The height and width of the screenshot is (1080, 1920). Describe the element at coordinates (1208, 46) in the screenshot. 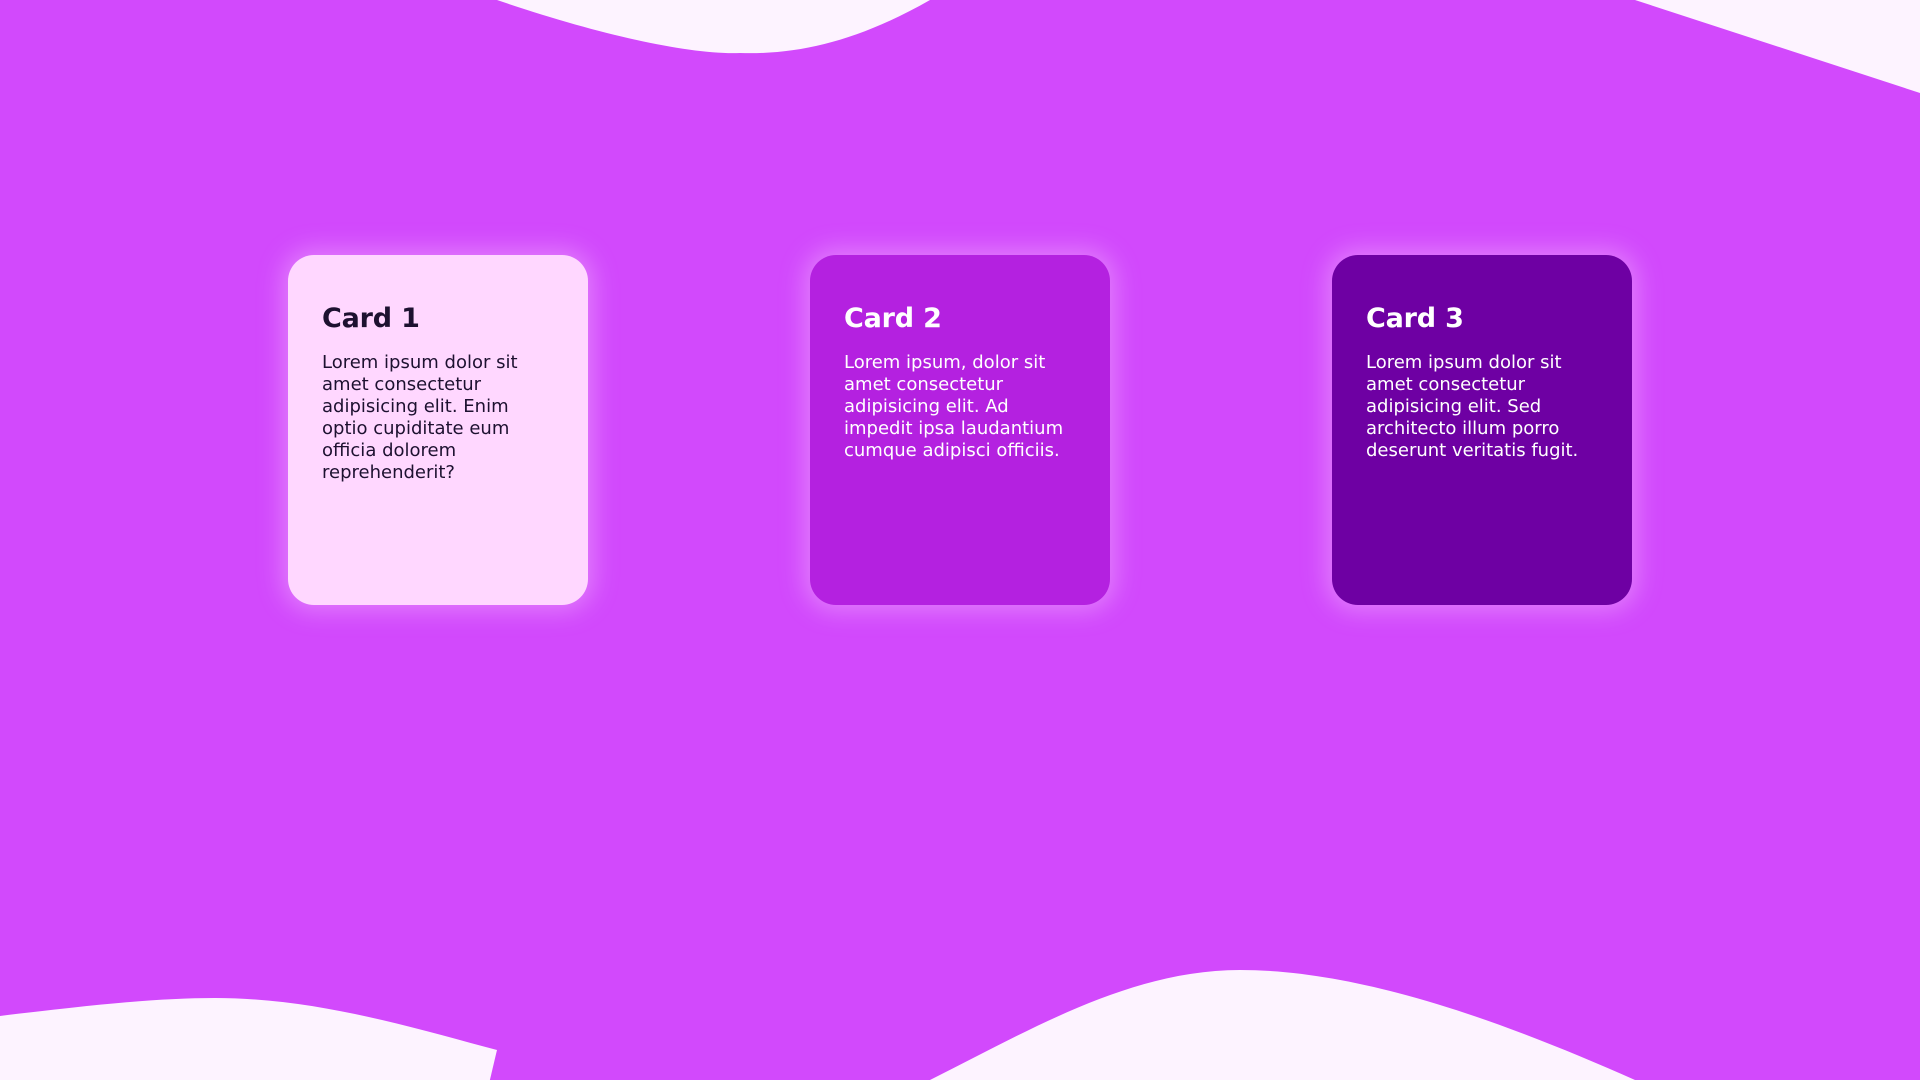

I see `top-wave-decoration` at that location.